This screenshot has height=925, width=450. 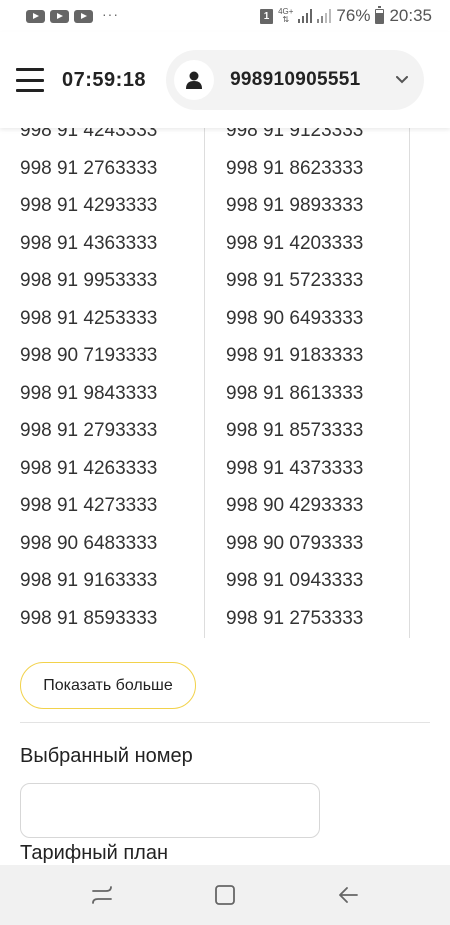 I want to click on number-item: 998 91 9953333, so click(x=88, y=281).